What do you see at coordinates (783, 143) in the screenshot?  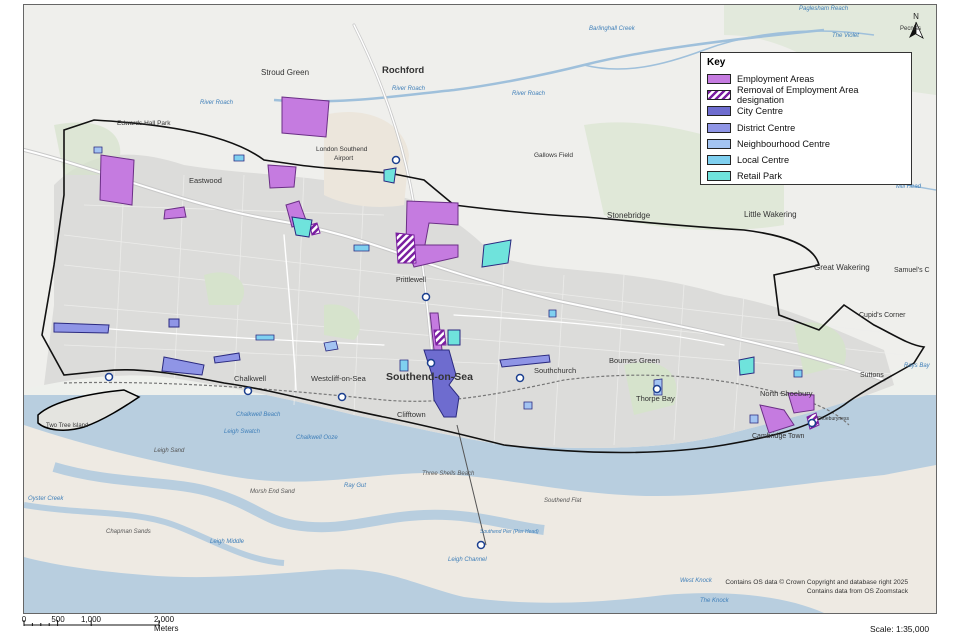 I see `legend-label: Neighbourhood Centre` at bounding box center [783, 143].